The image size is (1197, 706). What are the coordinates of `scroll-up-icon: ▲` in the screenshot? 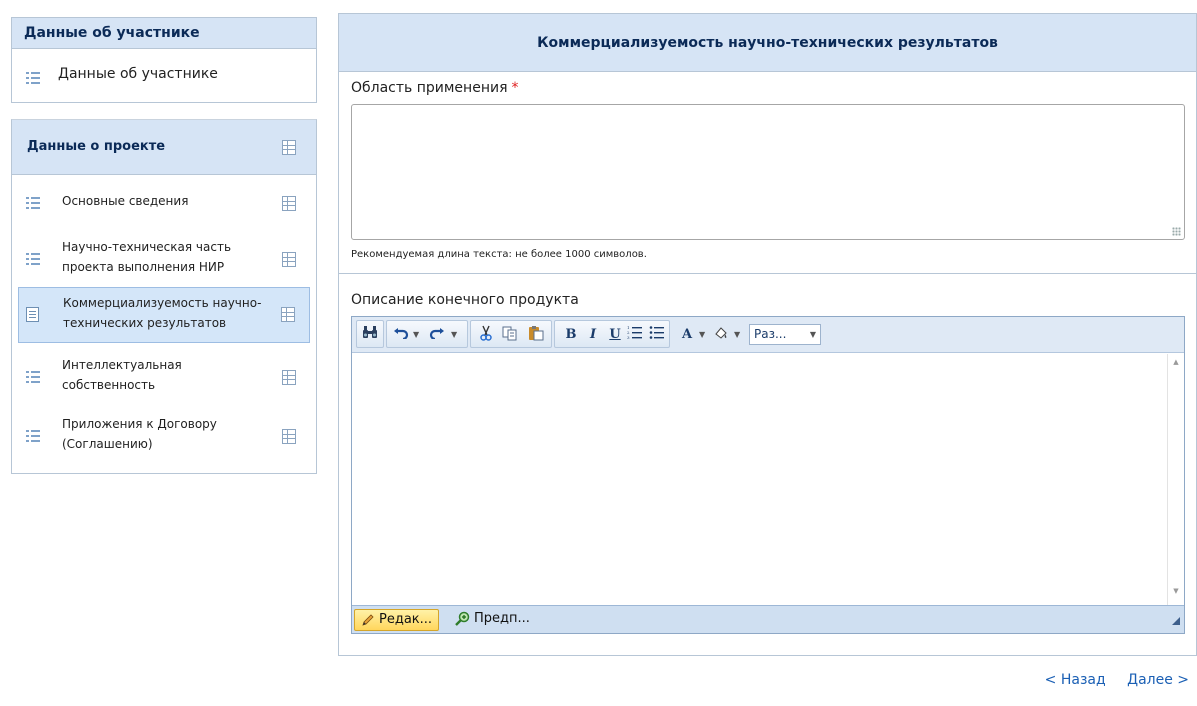 It's located at (1176, 365).